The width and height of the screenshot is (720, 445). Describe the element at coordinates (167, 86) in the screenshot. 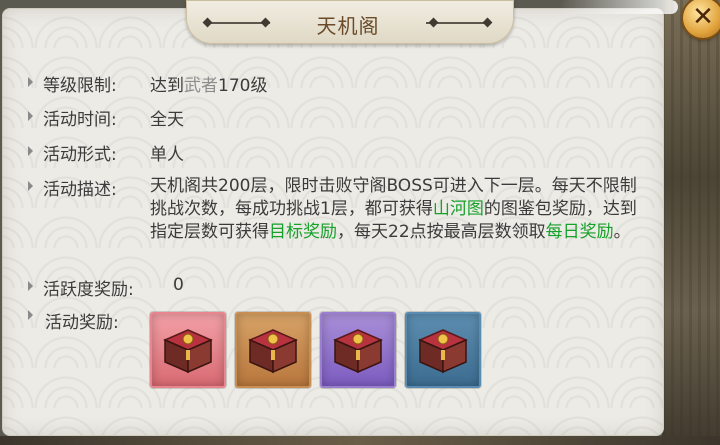

I see `level-prefix: 达到` at that location.